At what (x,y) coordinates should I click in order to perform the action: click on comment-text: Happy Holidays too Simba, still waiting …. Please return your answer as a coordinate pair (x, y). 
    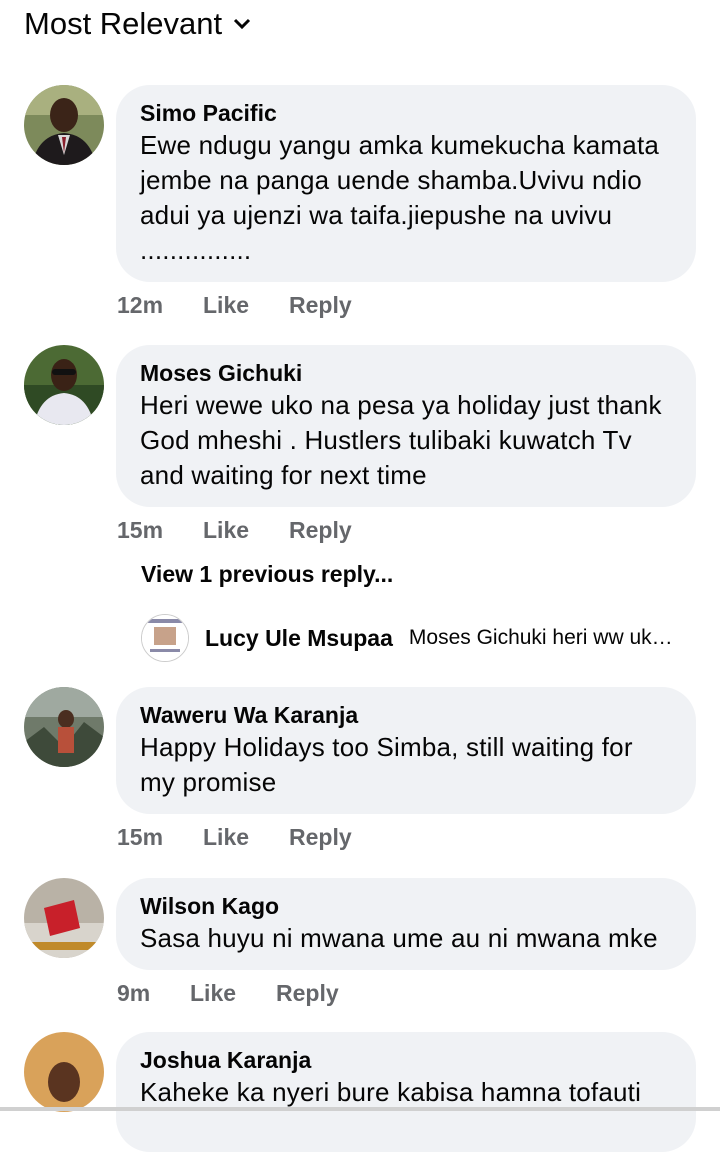
    Looking at the image, I should click on (386, 764).